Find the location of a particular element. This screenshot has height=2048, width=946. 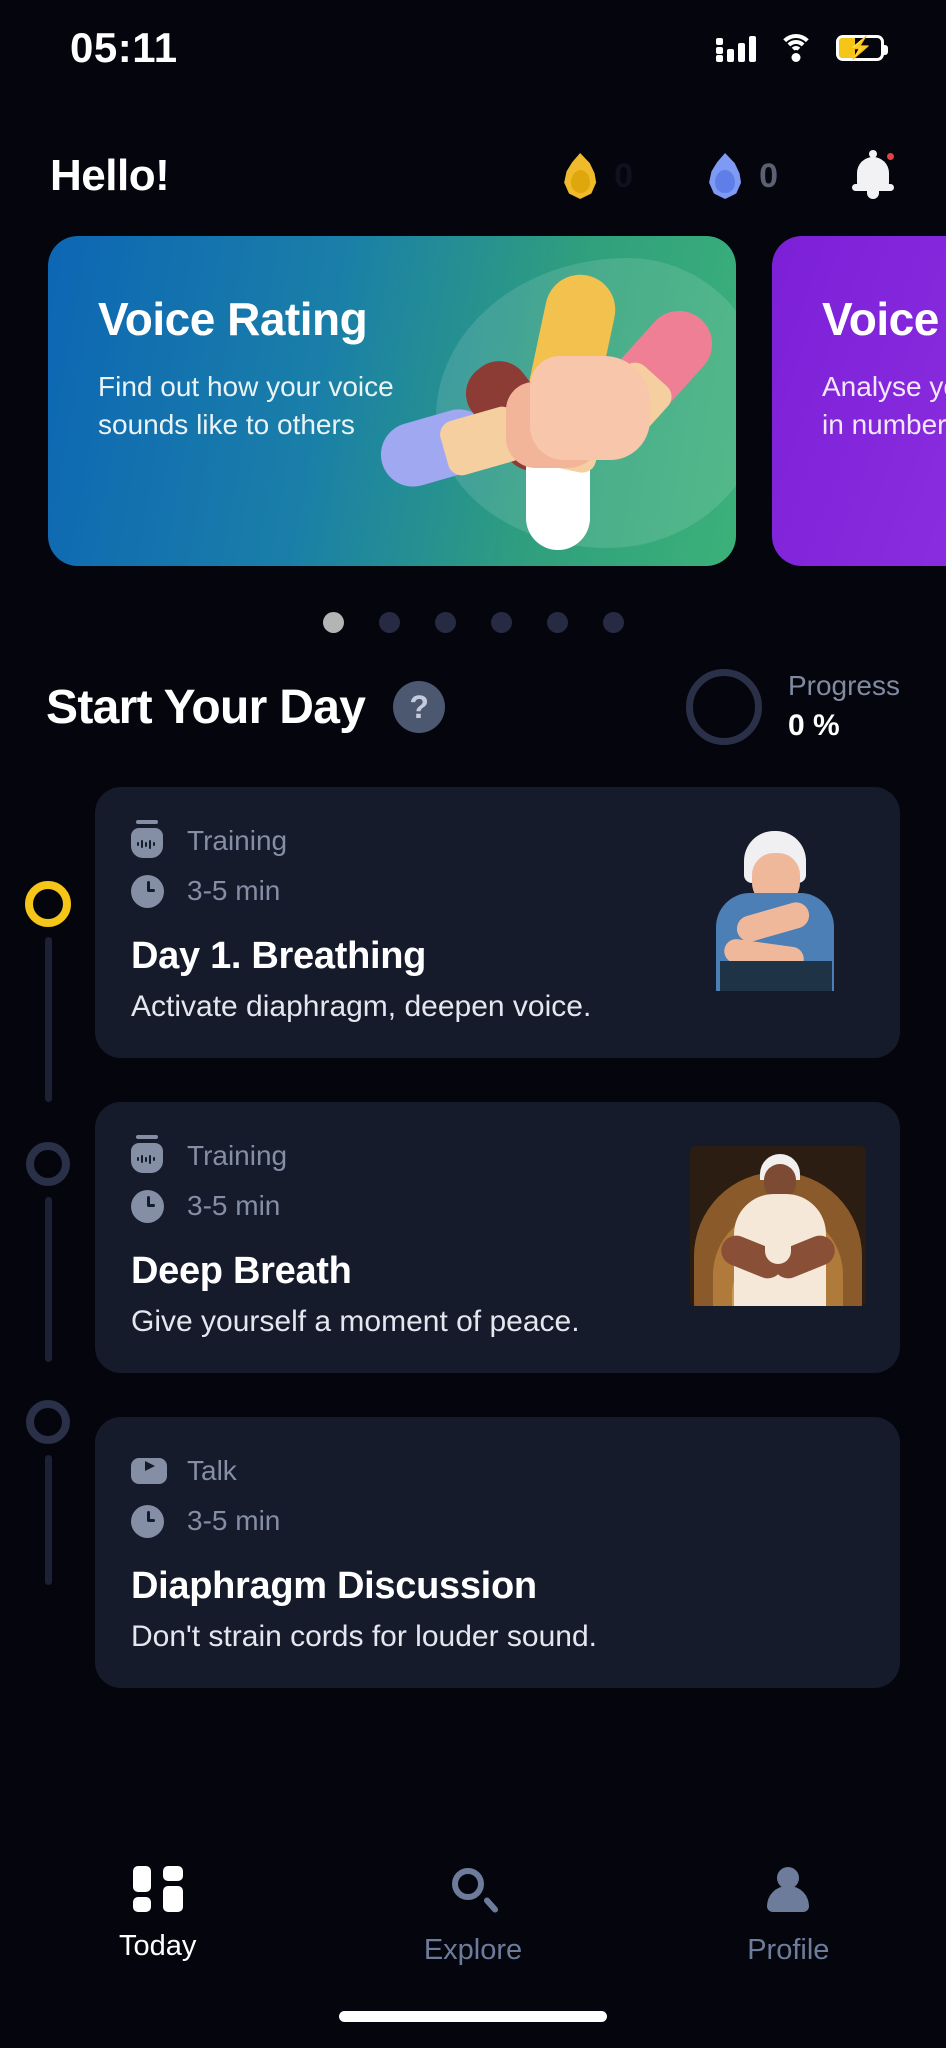

nav-item-today: Today is located at coordinates (157, 1914).